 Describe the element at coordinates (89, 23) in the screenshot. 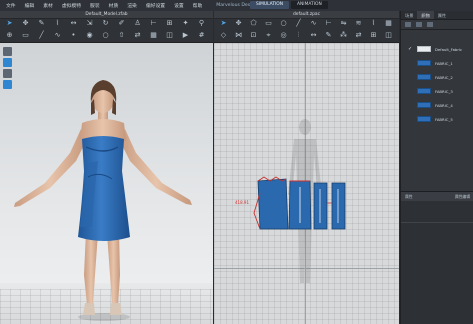

I see `move-icon: ⇲` at that location.